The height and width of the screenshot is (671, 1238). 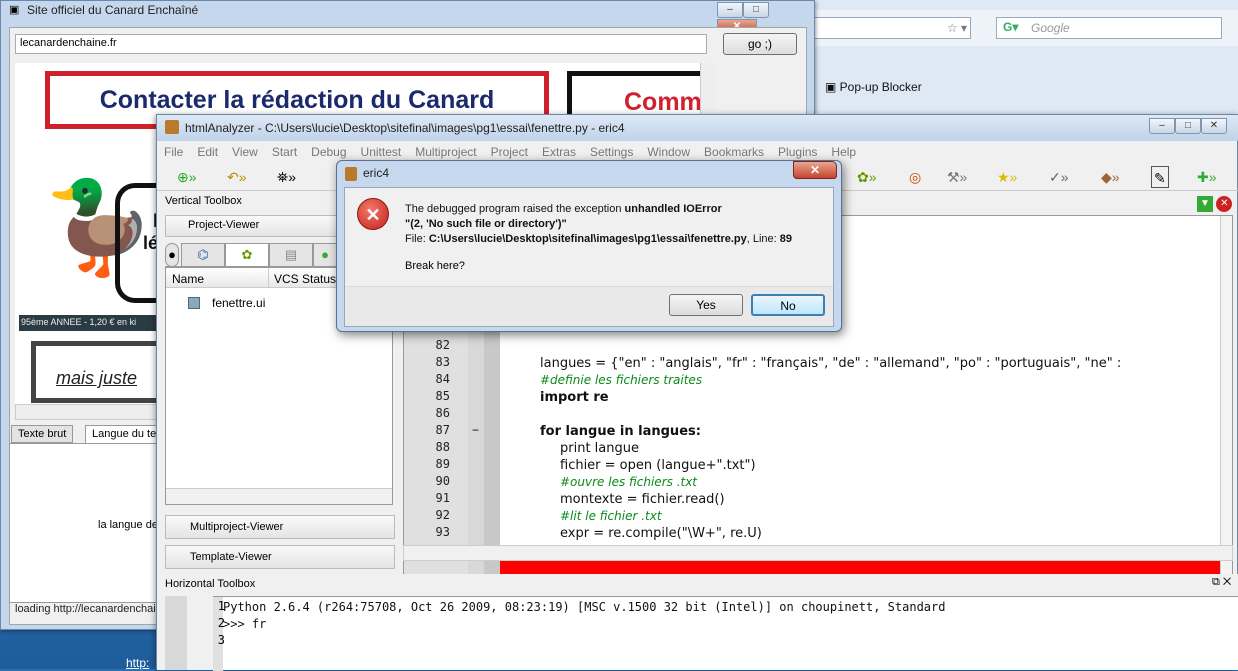 What do you see at coordinates (203, 255) in the screenshot?
I see `python-tab: ⌬` at bounding box center [203, 255].